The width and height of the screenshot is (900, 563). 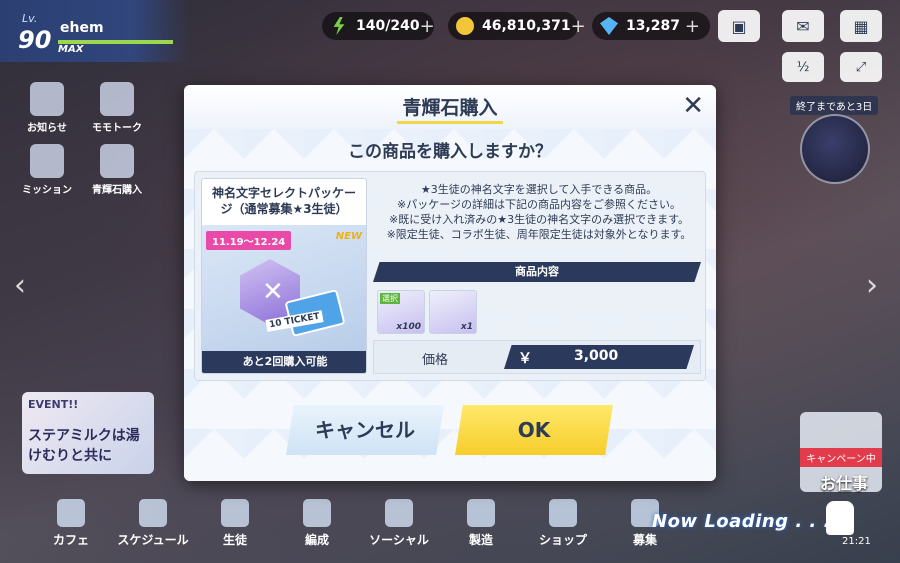 I want to click on description-line: ★3生徒の神名文字を選択して入手できる商品。, so click(x=539, y=189).